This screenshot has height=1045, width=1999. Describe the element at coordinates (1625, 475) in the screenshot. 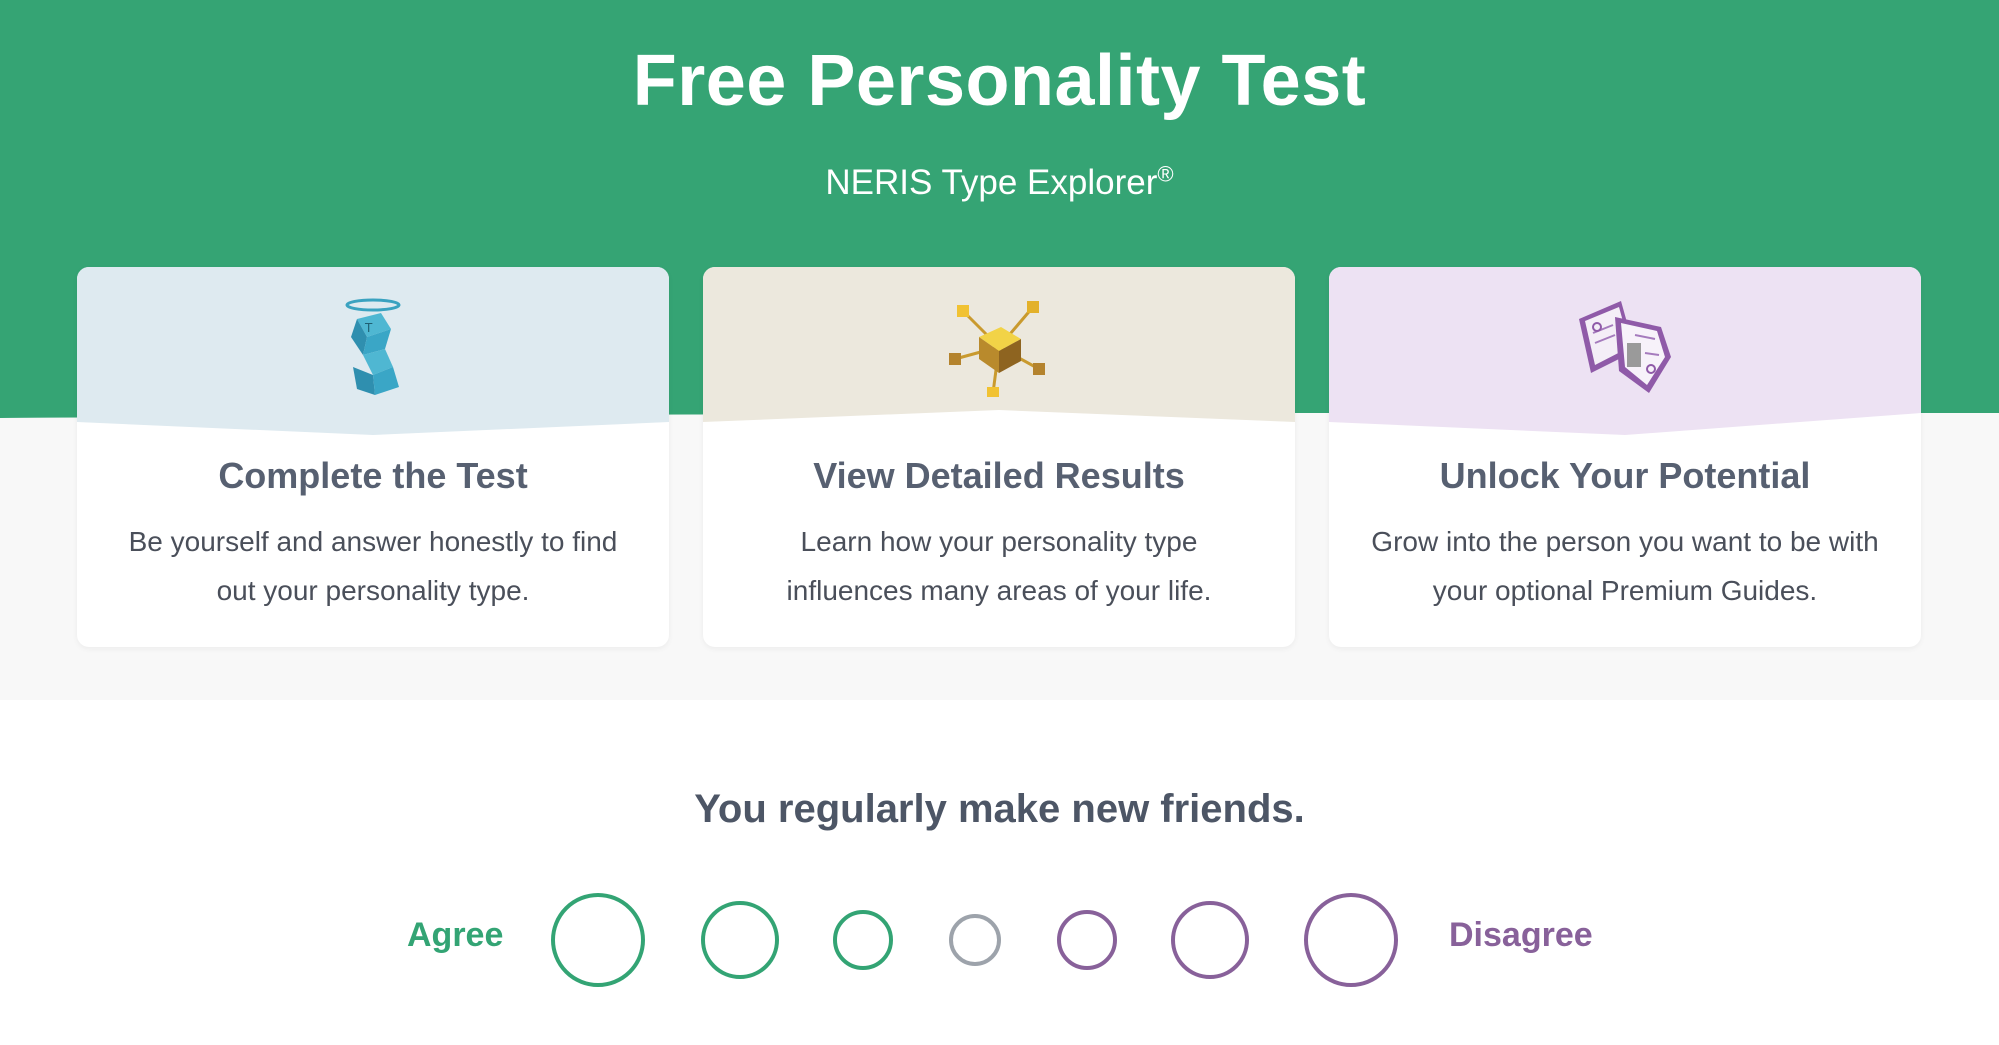

I see `card-title: Unlock Your Potential` at that location.